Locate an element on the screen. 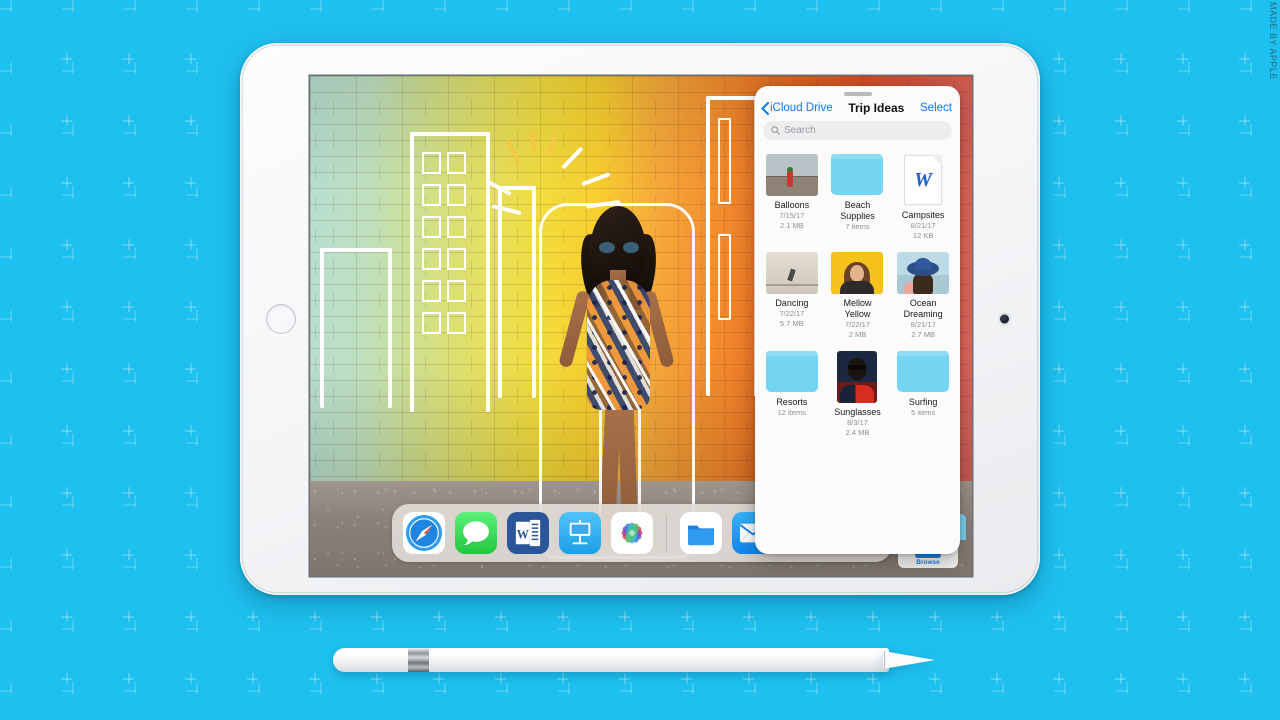  dock-app-photos is located at coordinates (632, 533).